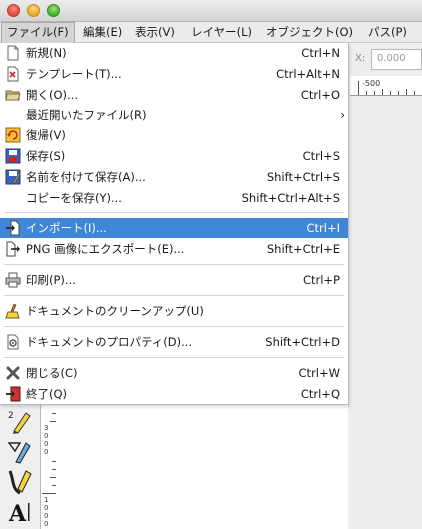 The image size is (422, 529). I want to click on toolbox: 2 A, so click(20, 467).